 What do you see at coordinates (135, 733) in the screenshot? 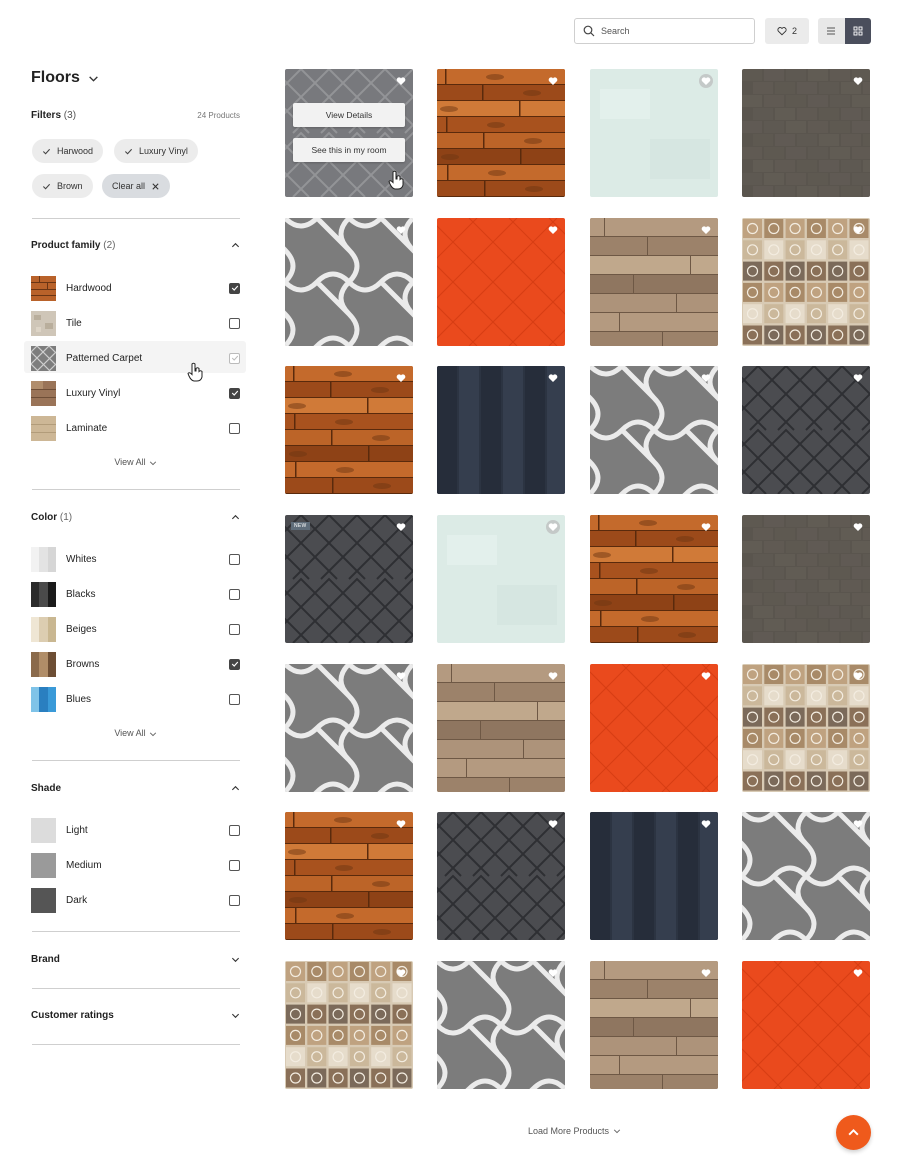
I see `color-view-all: View All` at bounding box center [135, 733].